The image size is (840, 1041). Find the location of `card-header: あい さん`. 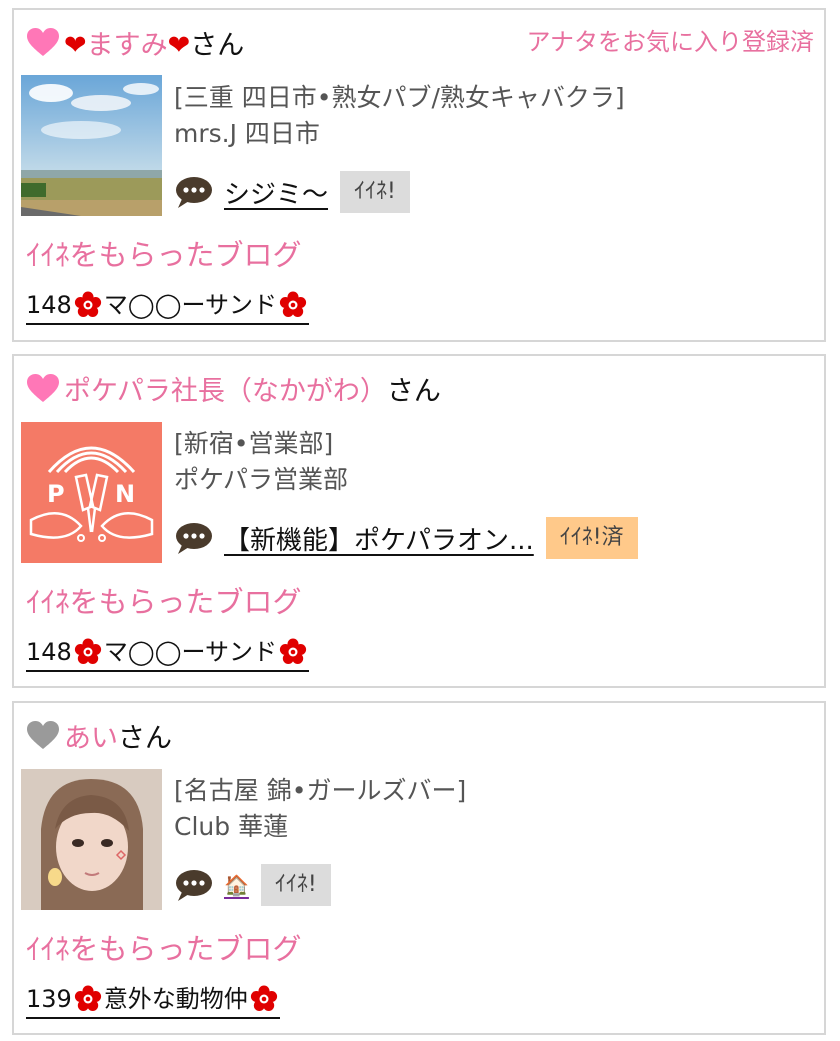

card-header: あい さん is located at coordinates (99, 735).